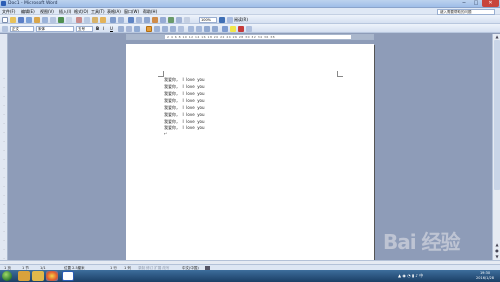  I want to click on paste-icon, so click(95, 19).